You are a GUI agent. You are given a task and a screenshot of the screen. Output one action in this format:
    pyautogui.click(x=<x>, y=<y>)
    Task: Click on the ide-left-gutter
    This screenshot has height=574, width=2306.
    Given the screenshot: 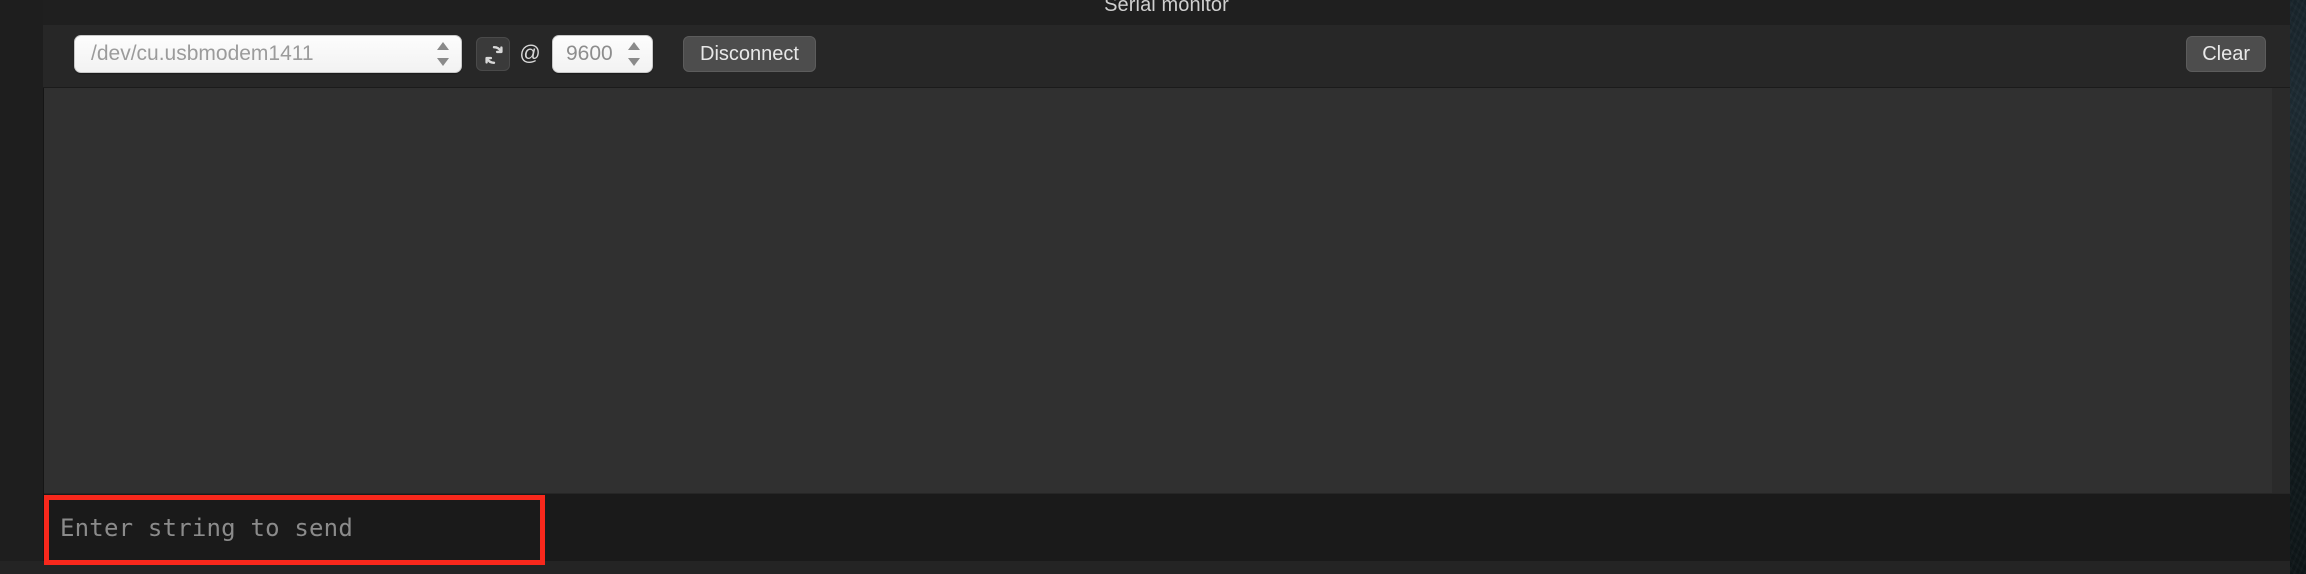 What is the action you would take?
    pyautogui.click(x=22, y=287)
    